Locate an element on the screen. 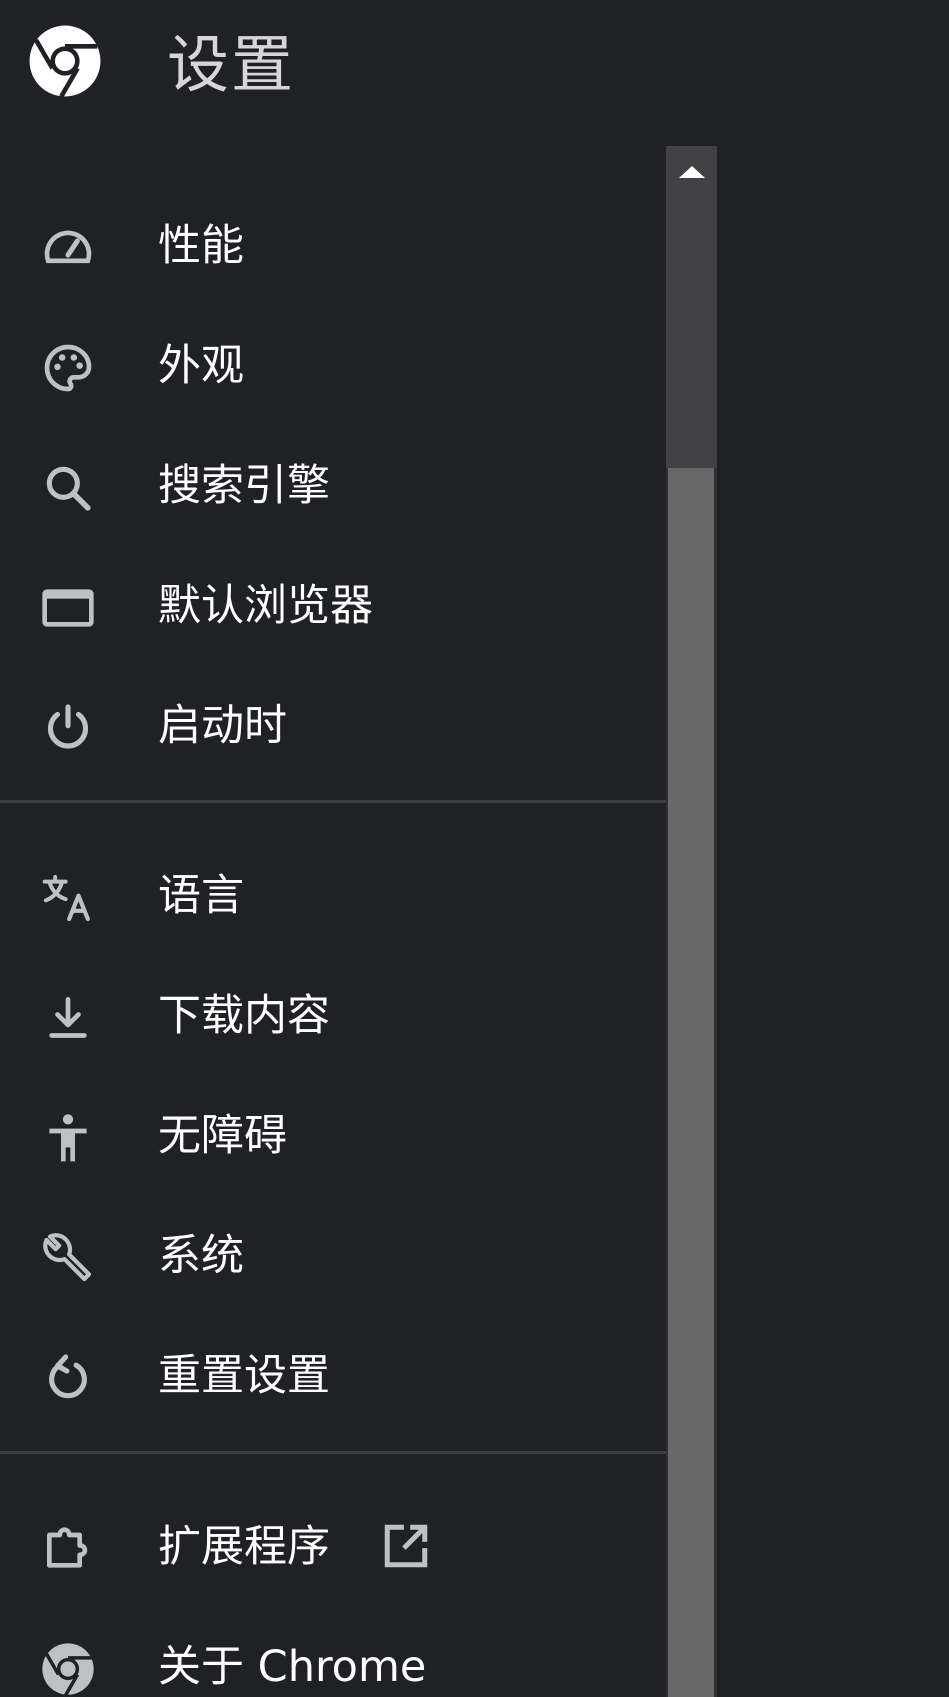 Image resolution: width=949 pixels, height=1697 pixels. sidebar-item-label: 下载内容 is located at coordinates (244, 1016).